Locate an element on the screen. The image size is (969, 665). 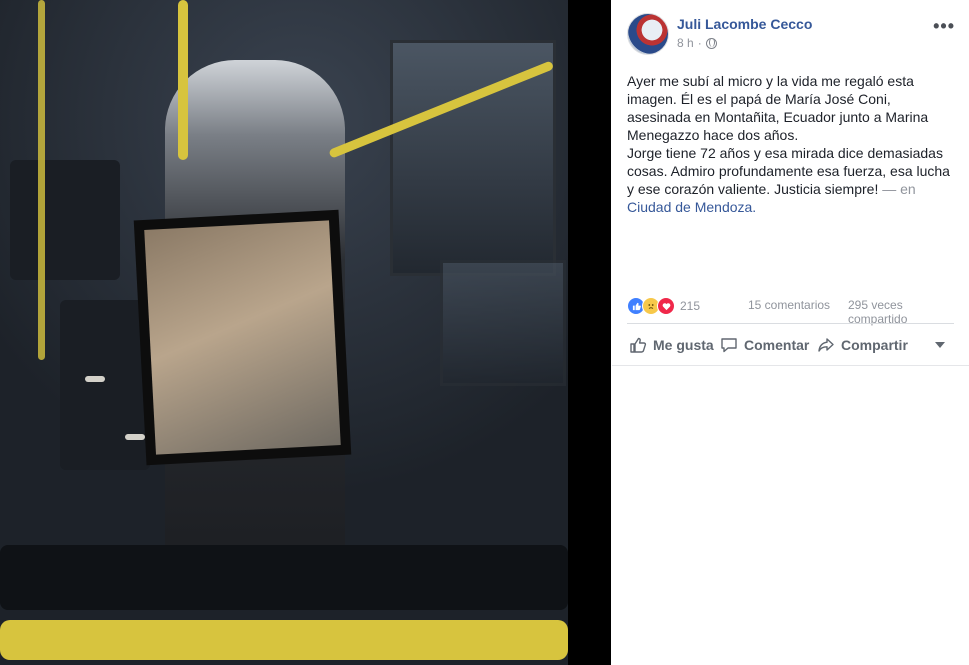
comments-count: 15 comentarios is located at coordinates (789, 305).